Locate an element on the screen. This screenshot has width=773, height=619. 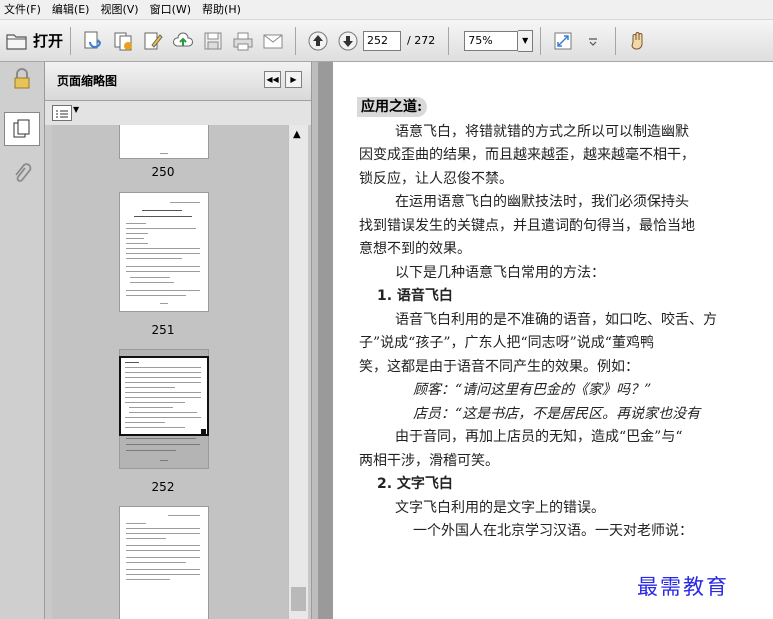
text-line: 两相干涉，滑稽可笑。 is located at coordinates (429, 461).